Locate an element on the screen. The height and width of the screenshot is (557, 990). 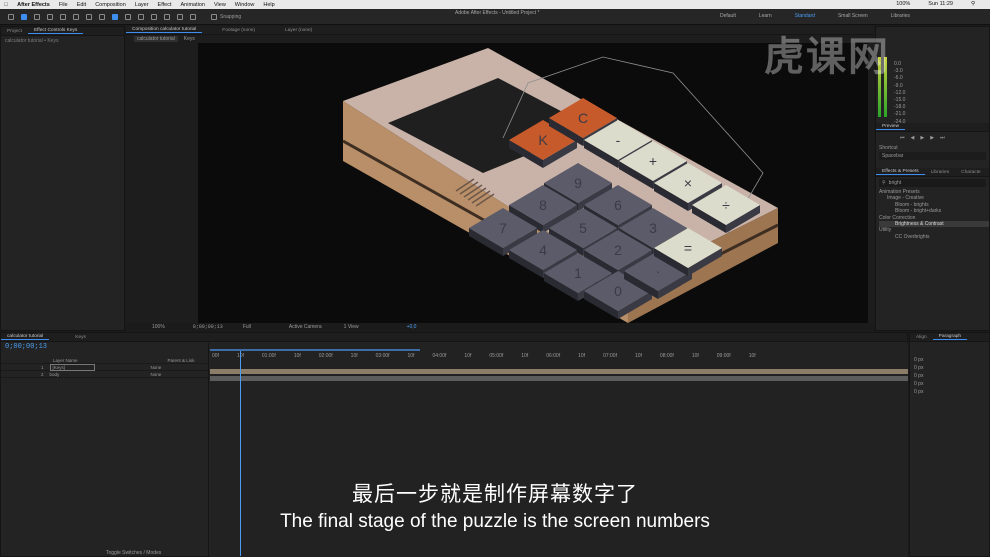
eraser-tool is located at coordinates (167, 16).